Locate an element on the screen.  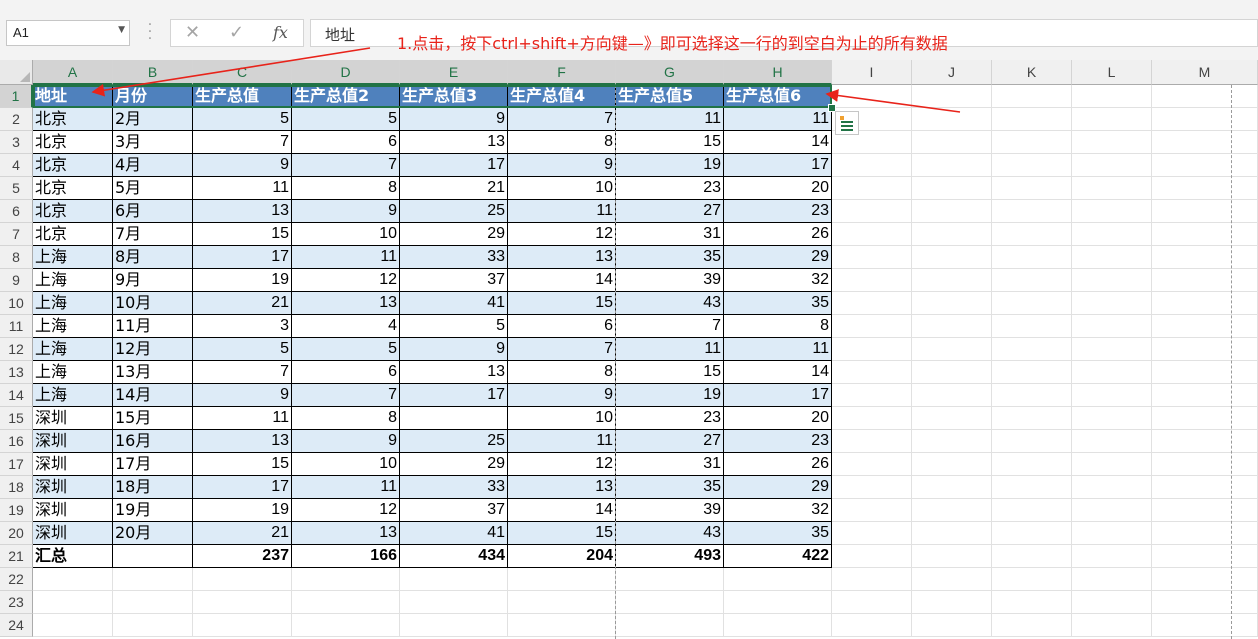
annotation-arrow-left is located at coordinates (231, 72).